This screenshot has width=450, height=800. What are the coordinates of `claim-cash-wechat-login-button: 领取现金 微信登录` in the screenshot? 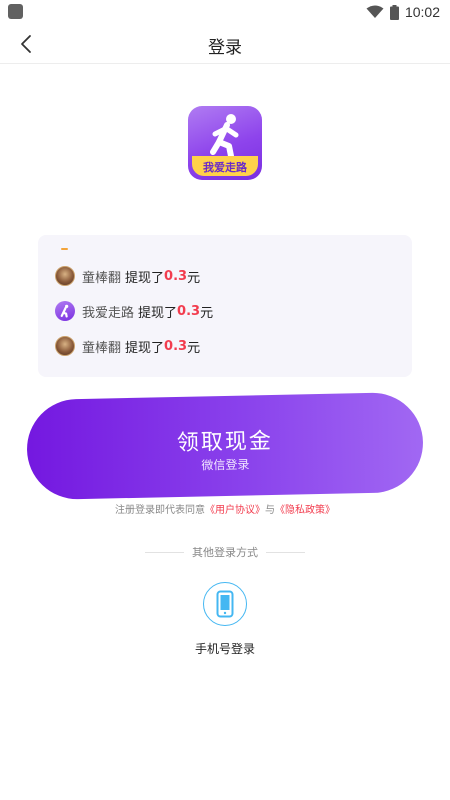 It's located at (225, 446).